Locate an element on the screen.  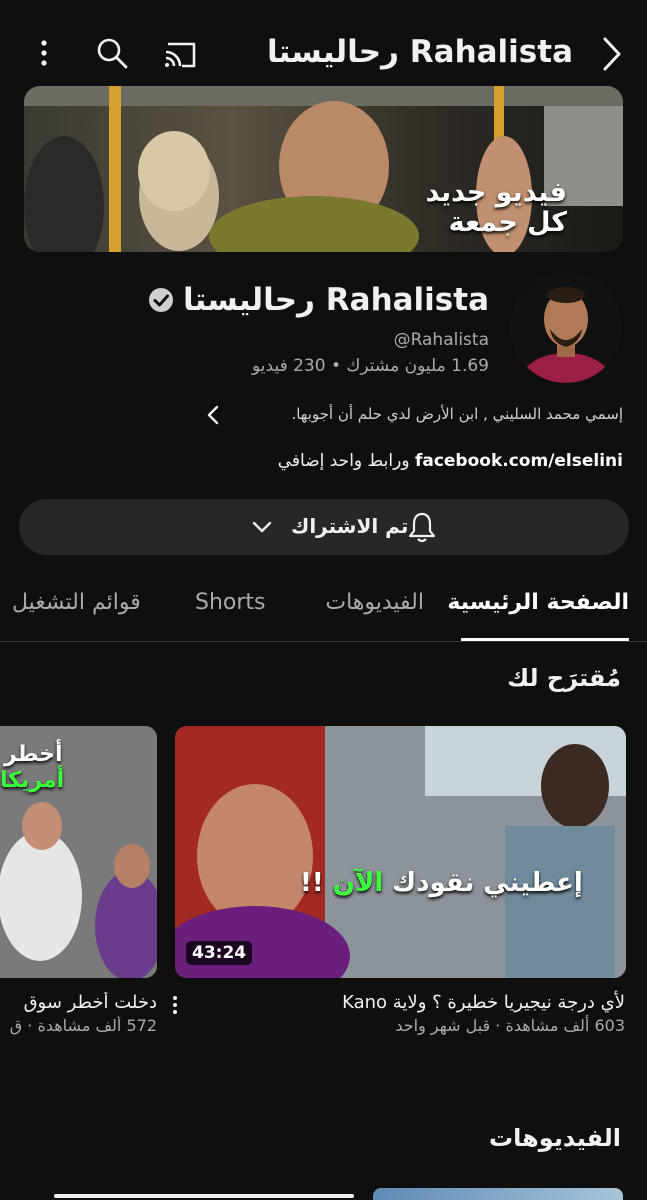
thumbnail-caption: إعطيني نقودك الآن !! is located at coordinates (441, 883).